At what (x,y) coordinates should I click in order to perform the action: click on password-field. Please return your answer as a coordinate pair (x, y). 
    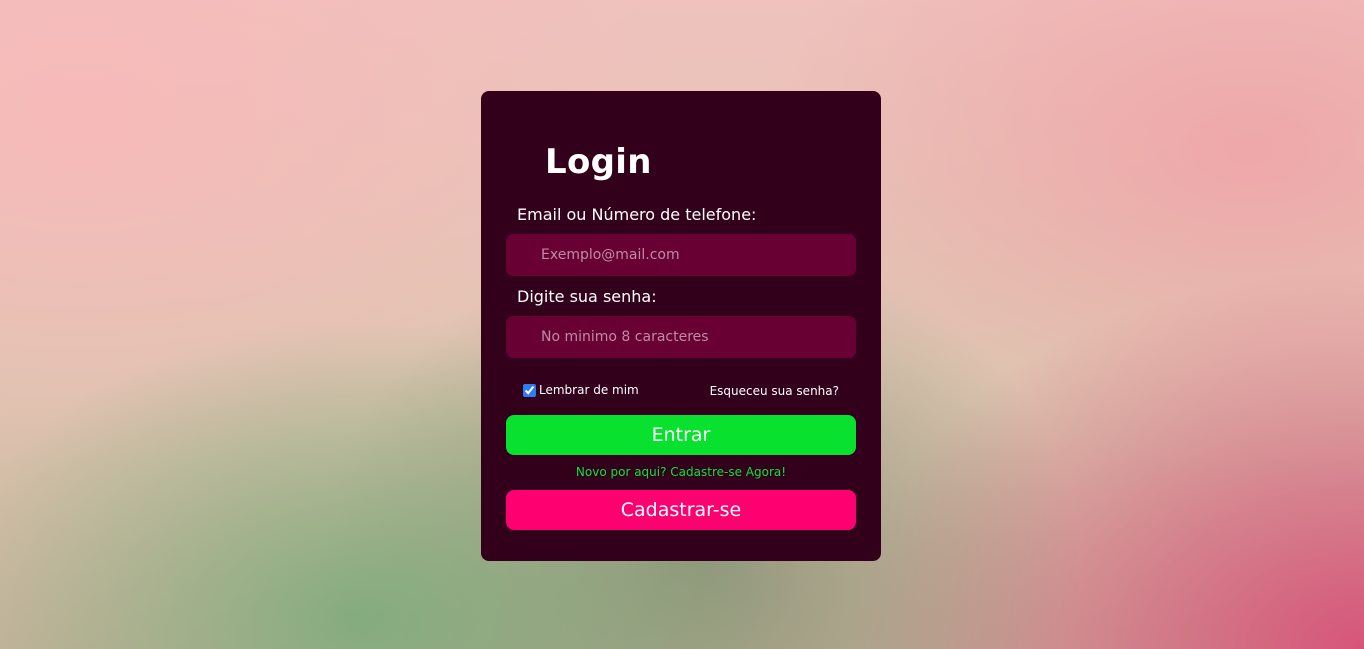
    Looking at the image, I should click on (681, 337).